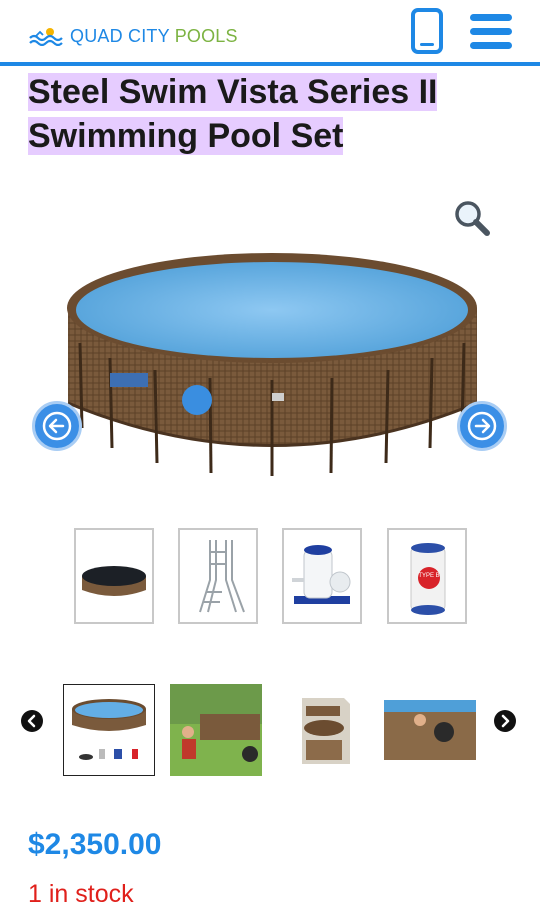 This screenshot has width=540, height=918. Describe the element at coordinates (95, 844) in the screenshot. I see `product-price: $2,350.00` at that location.